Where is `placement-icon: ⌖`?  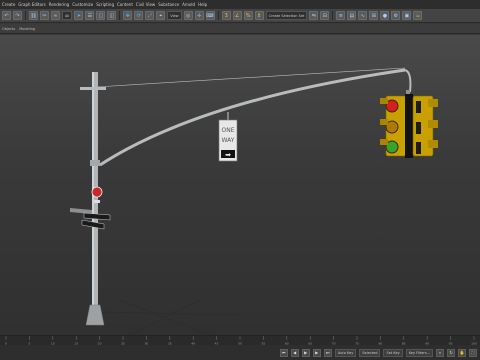
placement-icon: ⌖ is located at coordinates (161, 15).